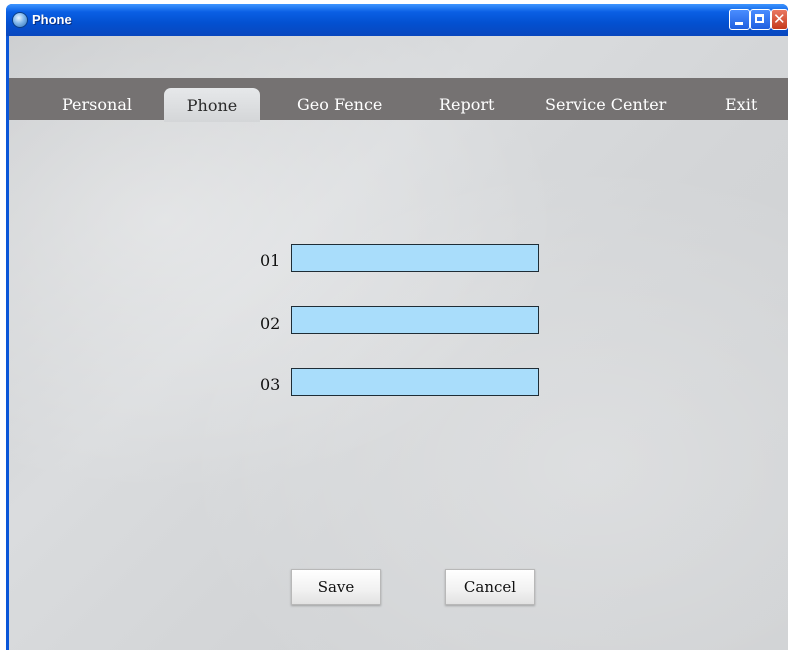 The width and height of the screenshot is (788, 650). What do you see at coordinates (97, 104) in the screenshot?
I see `tab-personal: Personal` at bounding box center [97, 104].